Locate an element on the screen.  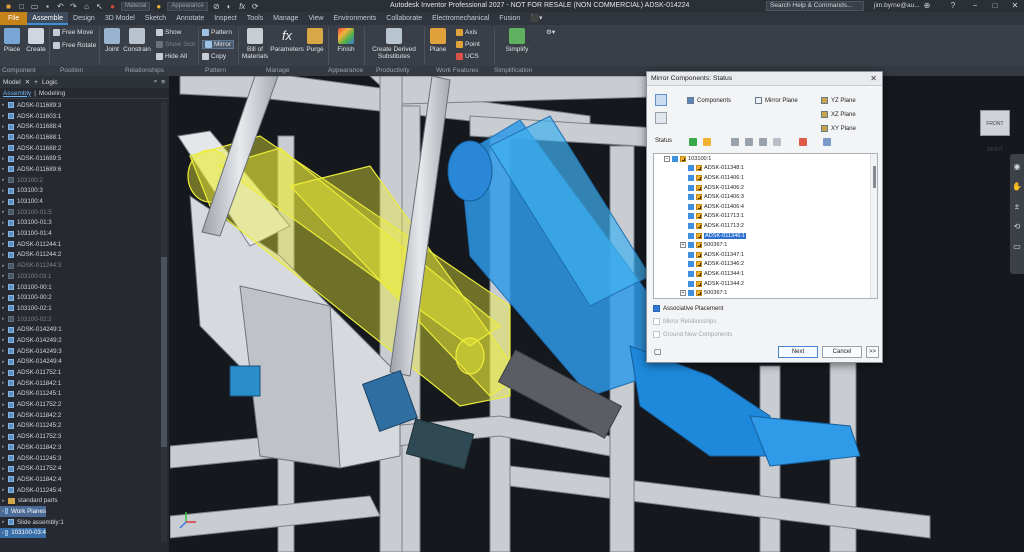
finish-appearance-button: Finish is located at coordinates (346, 40).